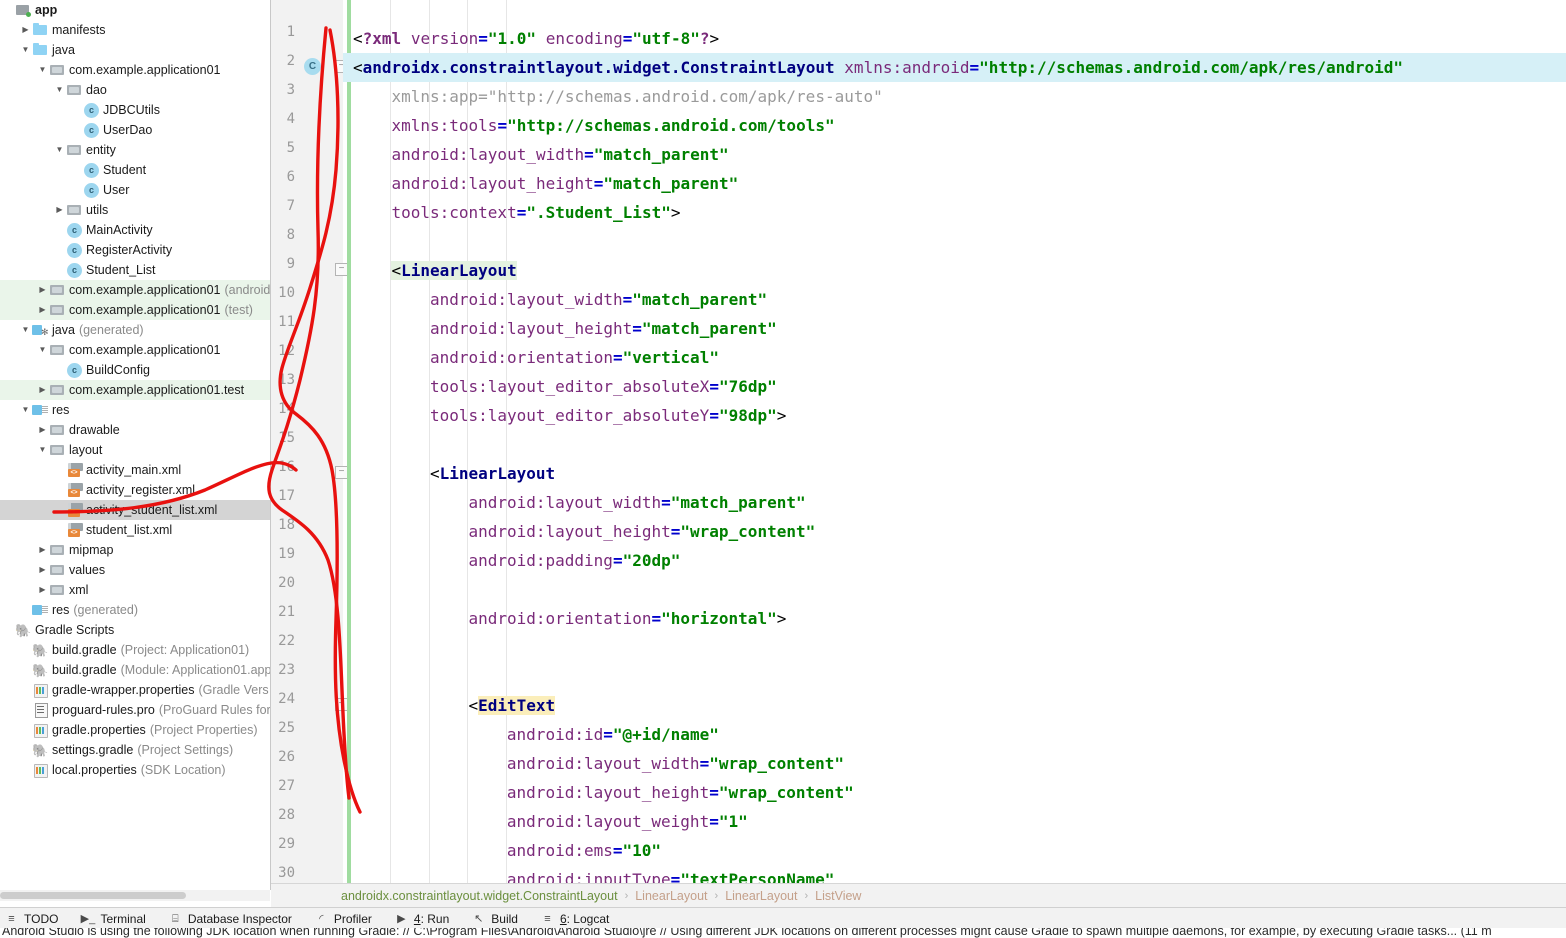  I want to click on tree-row: ▶ utils, so click(135, 210).